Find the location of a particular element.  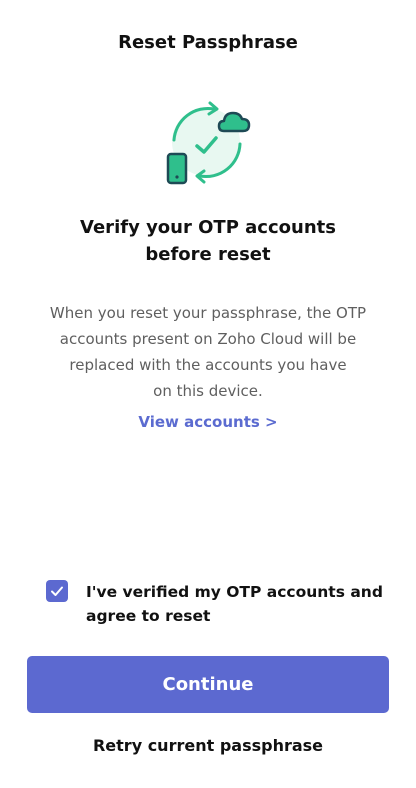

retry-passphrase-link: Retry current passphrase is located at coordinates (208, 745).